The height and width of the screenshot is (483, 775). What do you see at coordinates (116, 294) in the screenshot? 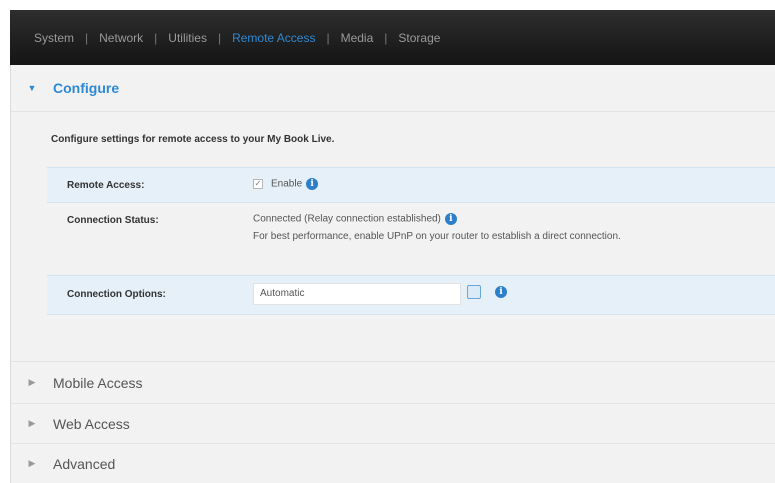
I see `connection-options-label: Connection Options:` at bounding box center [116, 294].